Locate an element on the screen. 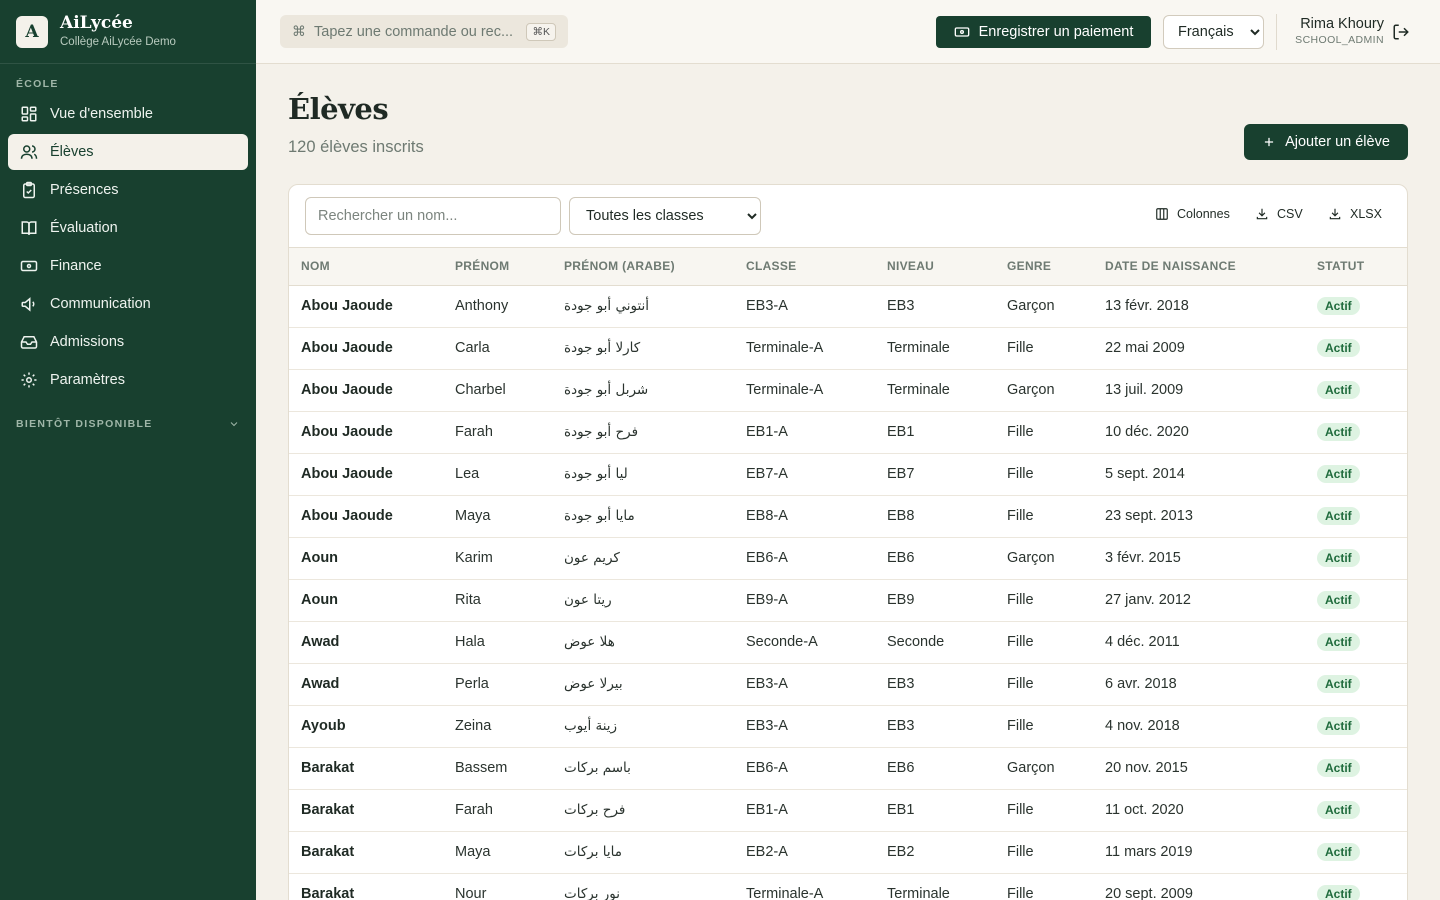 Image resolution: width=1440 pixels, height=900 pixels. chevron-down-icon is located at coordinates (234, 424).